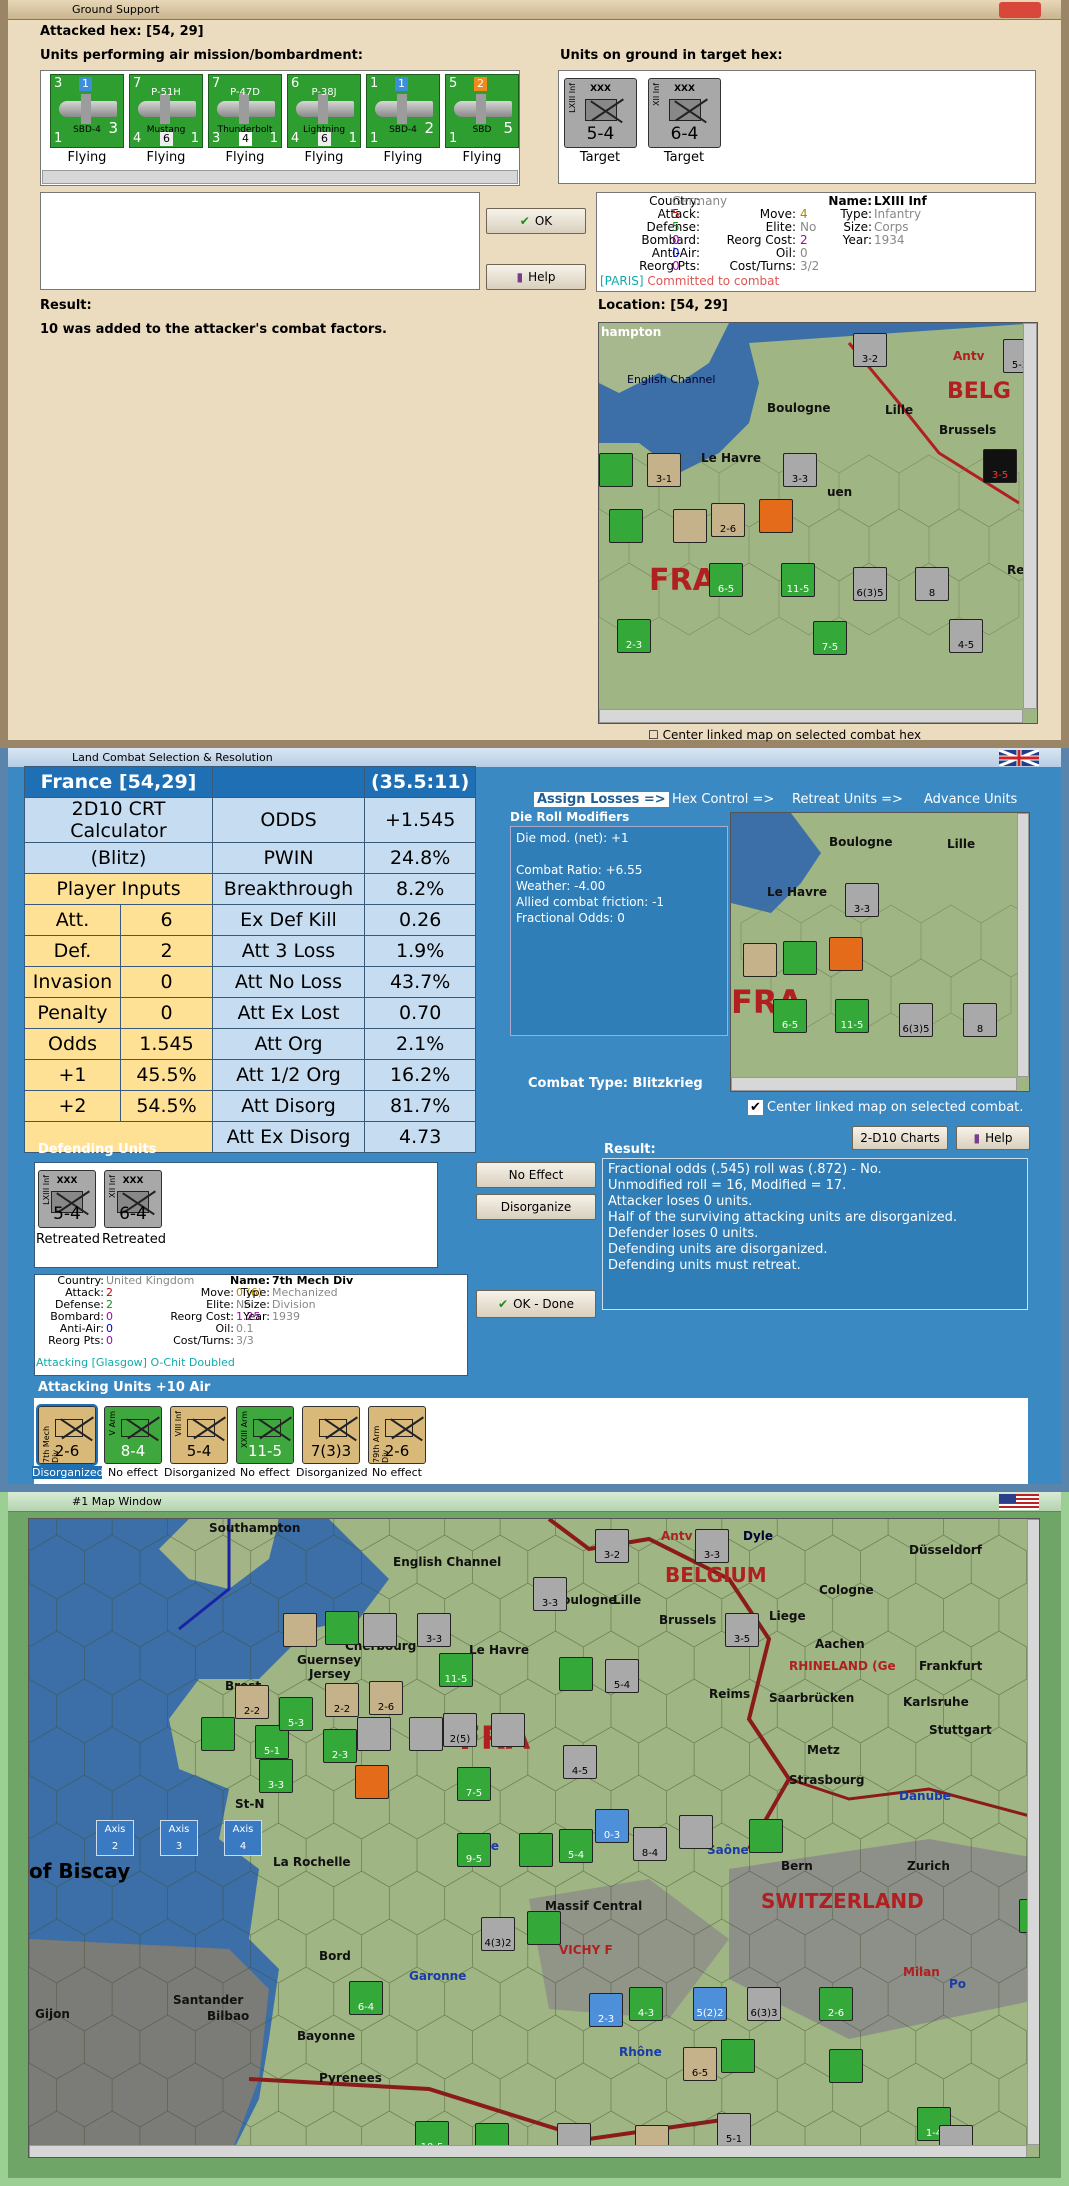 The width and height of the screenshot is (1069, 2186). What do you see at coordinates (536, 1175) in the screenshot?
I see `no-effect-button: No Effect` at bounding box center [536, 1175].